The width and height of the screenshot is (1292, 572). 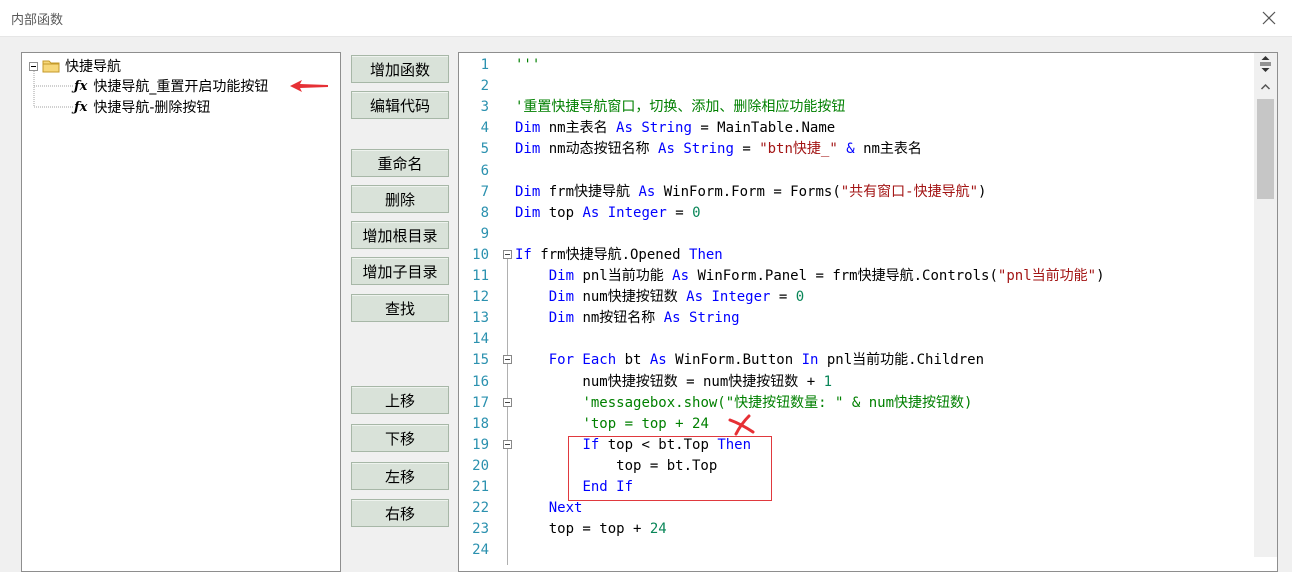 I want to click on code-text: 'messagebox.show("快捷按钮数量: " & num快捷按钮数), so click(x=777, y=402).